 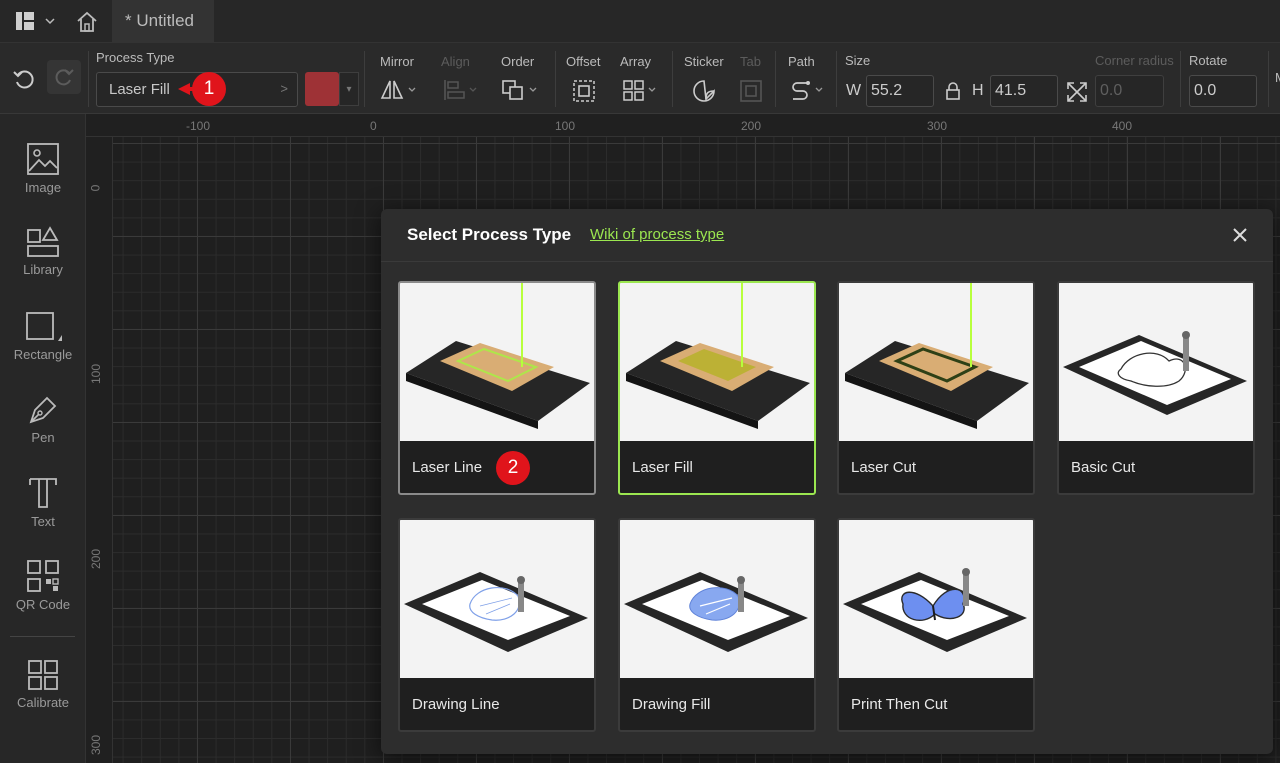 I want to click on drawing-line-illustration, so click(x=497, y=599).